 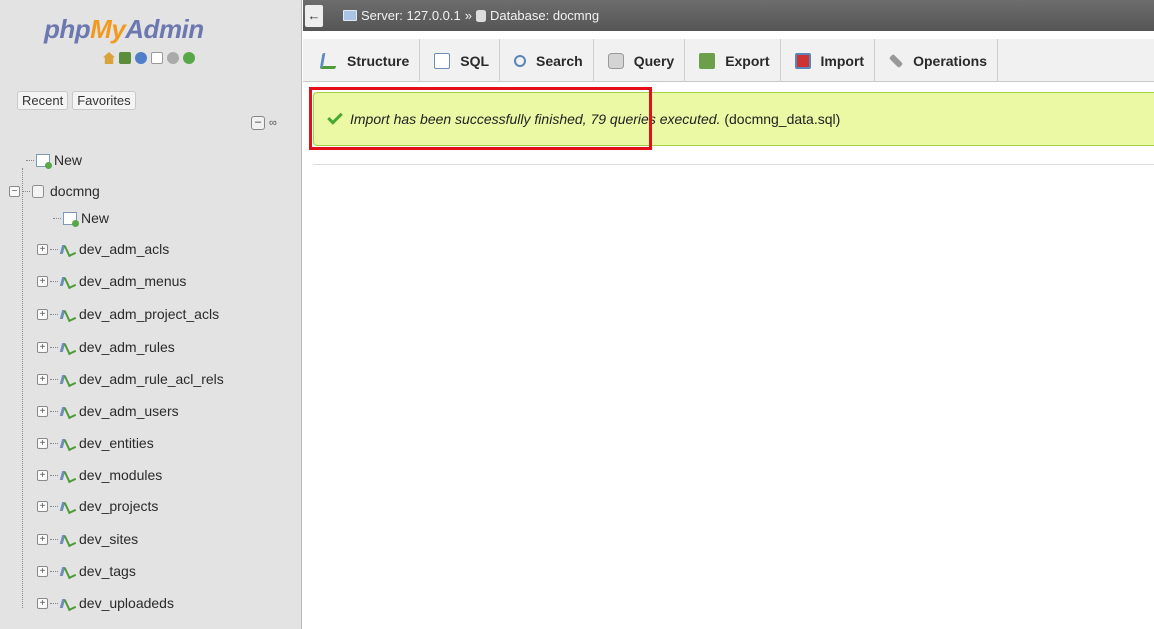 I want to click on sql-icon, so click(x=442, y=60).